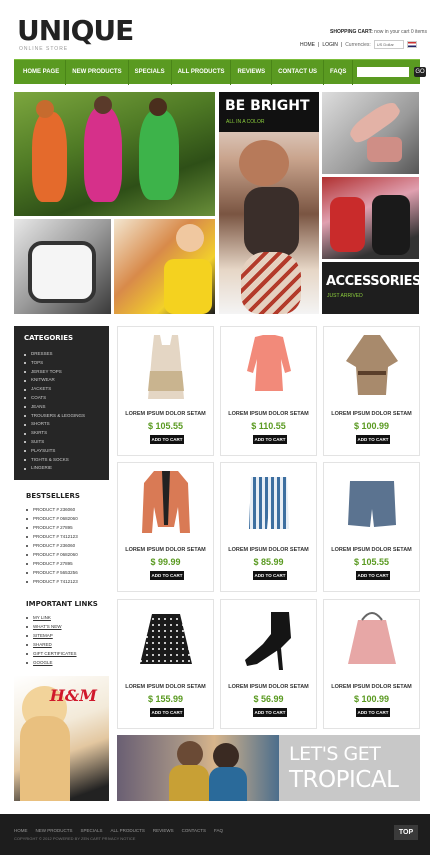 Image resolution: width=430 pixels, height=855 pixels. What do you see at coordinates (52, 572) in the screenshot?
I see `bestseller-item: PRODUCT # 5653256` at bounding box center [52, 572].